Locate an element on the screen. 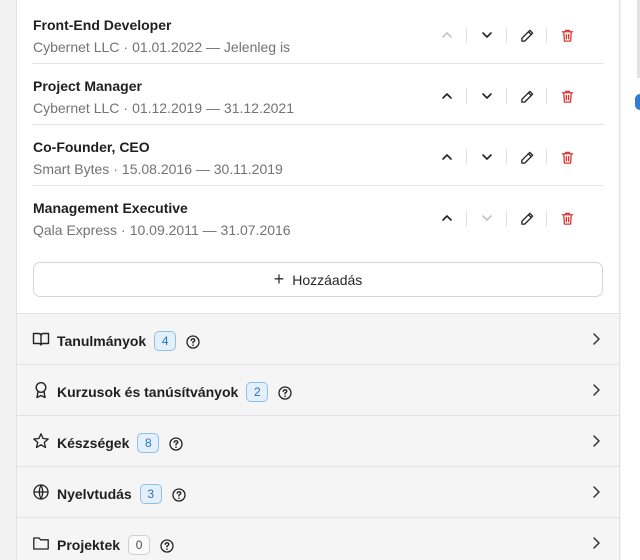 The image size is (640, 560). side-indicator is located at coordinates (637, 102).